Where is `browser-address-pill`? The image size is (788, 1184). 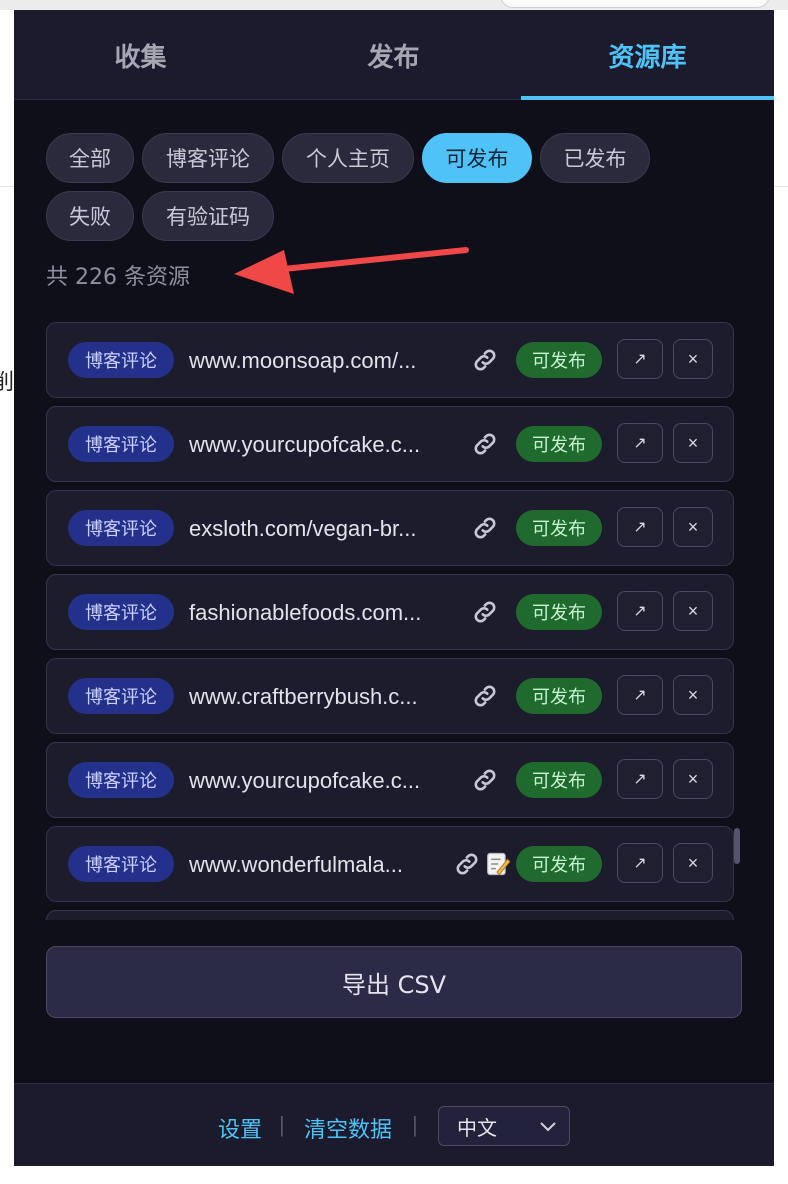 browser-address-pill is located at coordinates (635, 4).